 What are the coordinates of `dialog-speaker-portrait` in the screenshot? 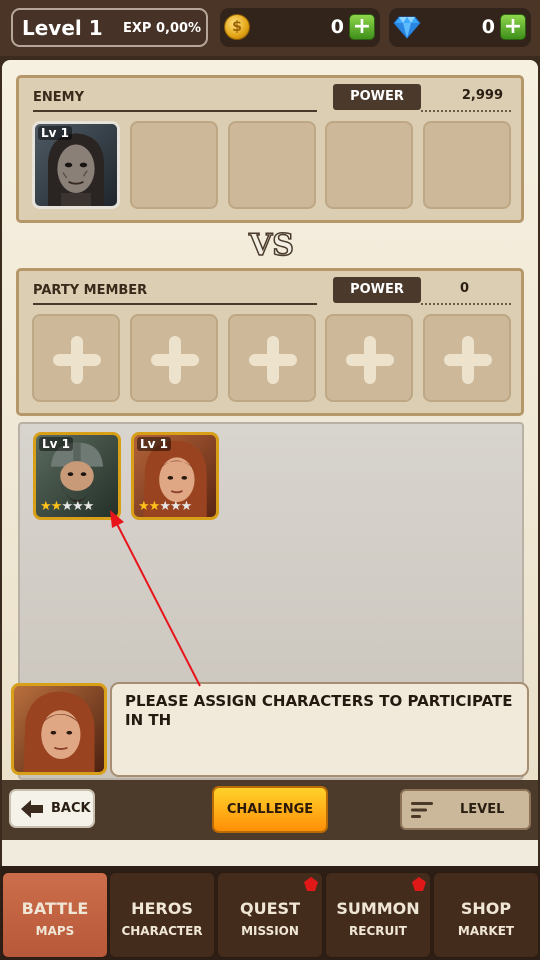 It's located at (59, 729).